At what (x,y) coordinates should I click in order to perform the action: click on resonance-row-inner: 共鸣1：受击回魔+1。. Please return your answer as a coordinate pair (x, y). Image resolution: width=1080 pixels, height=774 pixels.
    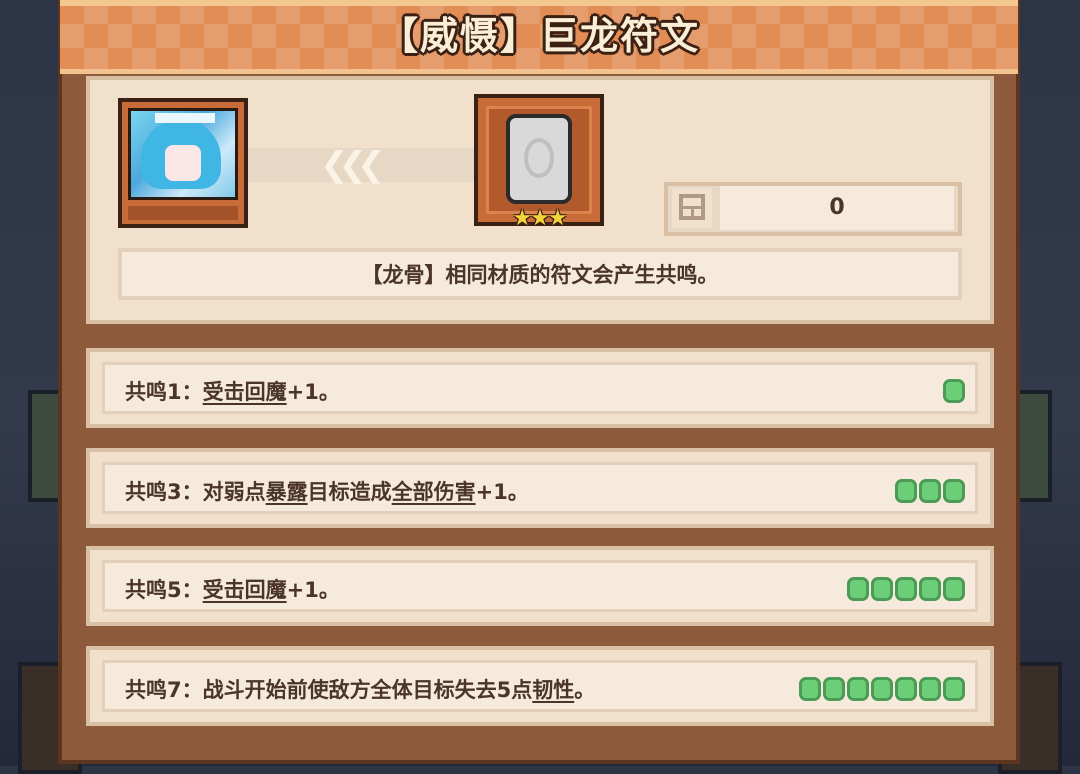
    Looking at the image, I should click on (540, 388).